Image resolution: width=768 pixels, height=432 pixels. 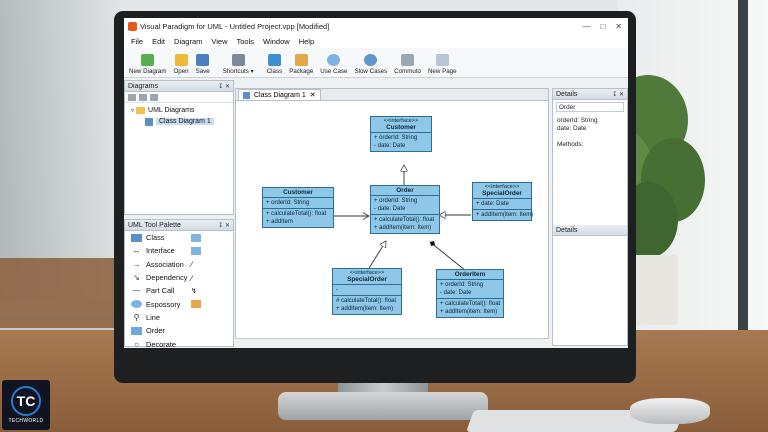 I want to click on menu-bar: File Edit Diagram View Tools Window Help, so click(x=376, y=41).